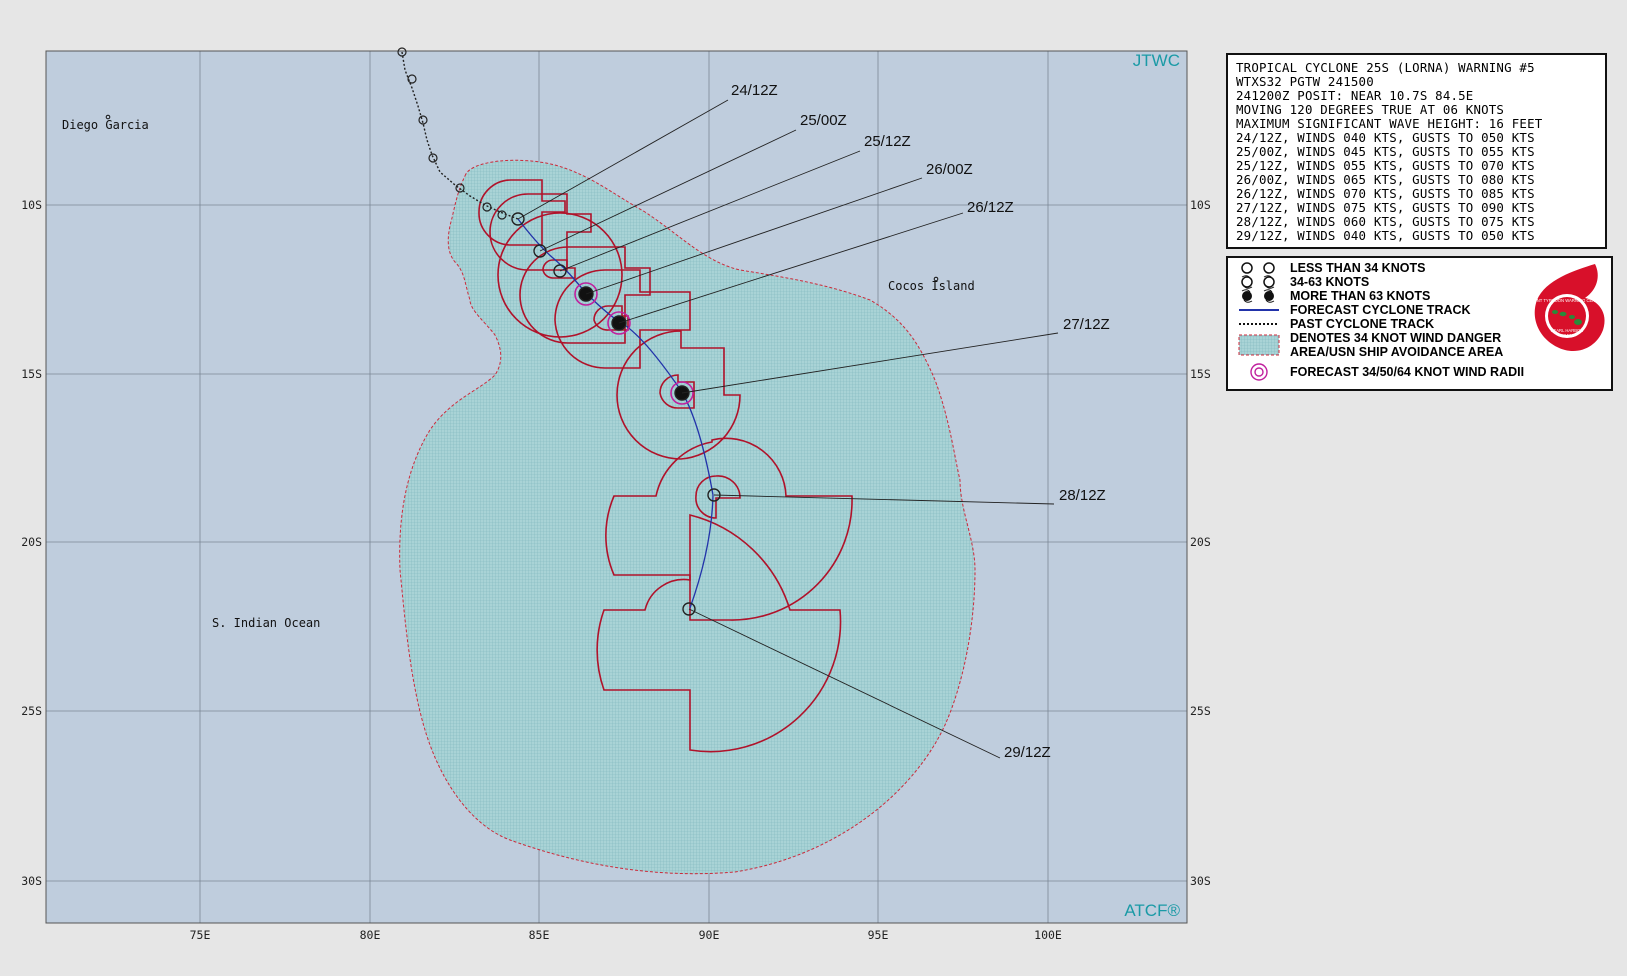 The image size is (1627, 976). What do you see at coordinates (1397, 352) in the screenshot?
I see `legend-danger-line2: AREA/USN SHIP AVOIDANCE AREA` at bounding box center [1397, 352].